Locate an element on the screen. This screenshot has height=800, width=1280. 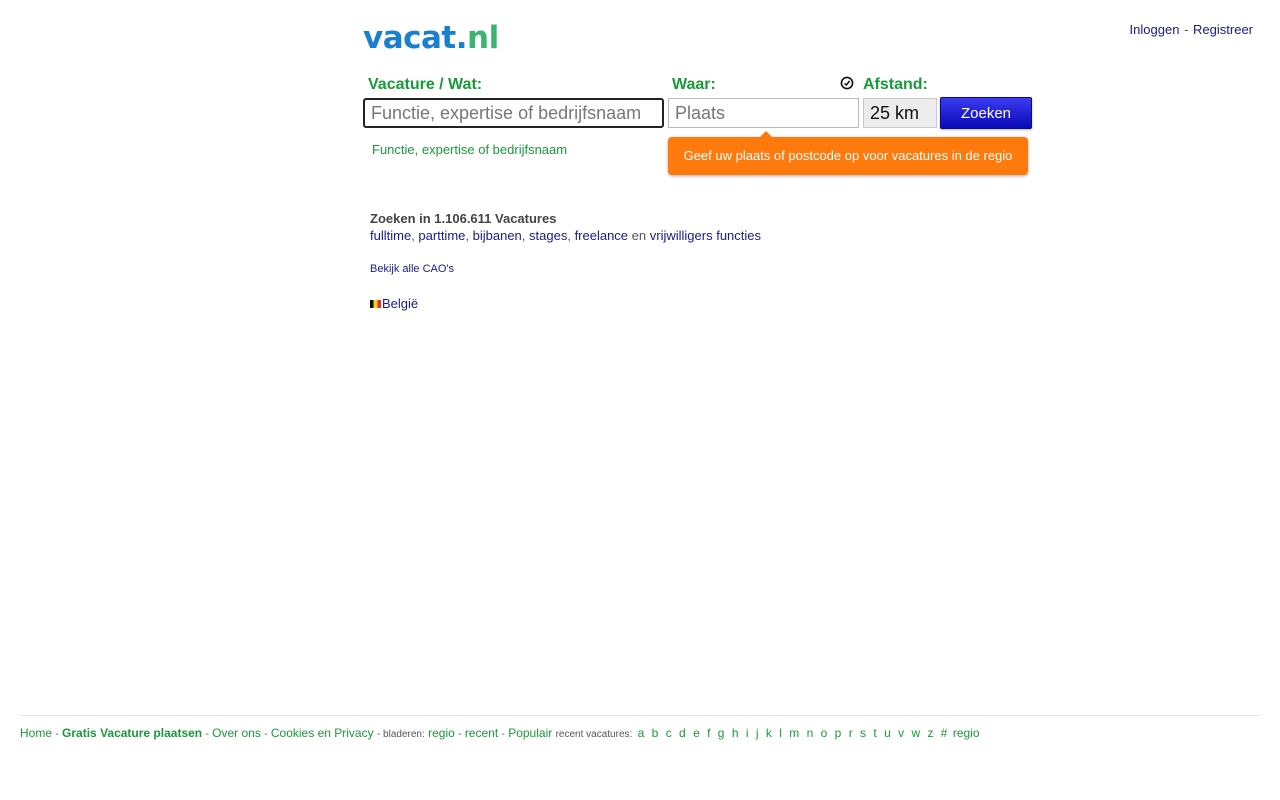
footer-letter-link: v is located at coordinates (901, 733).